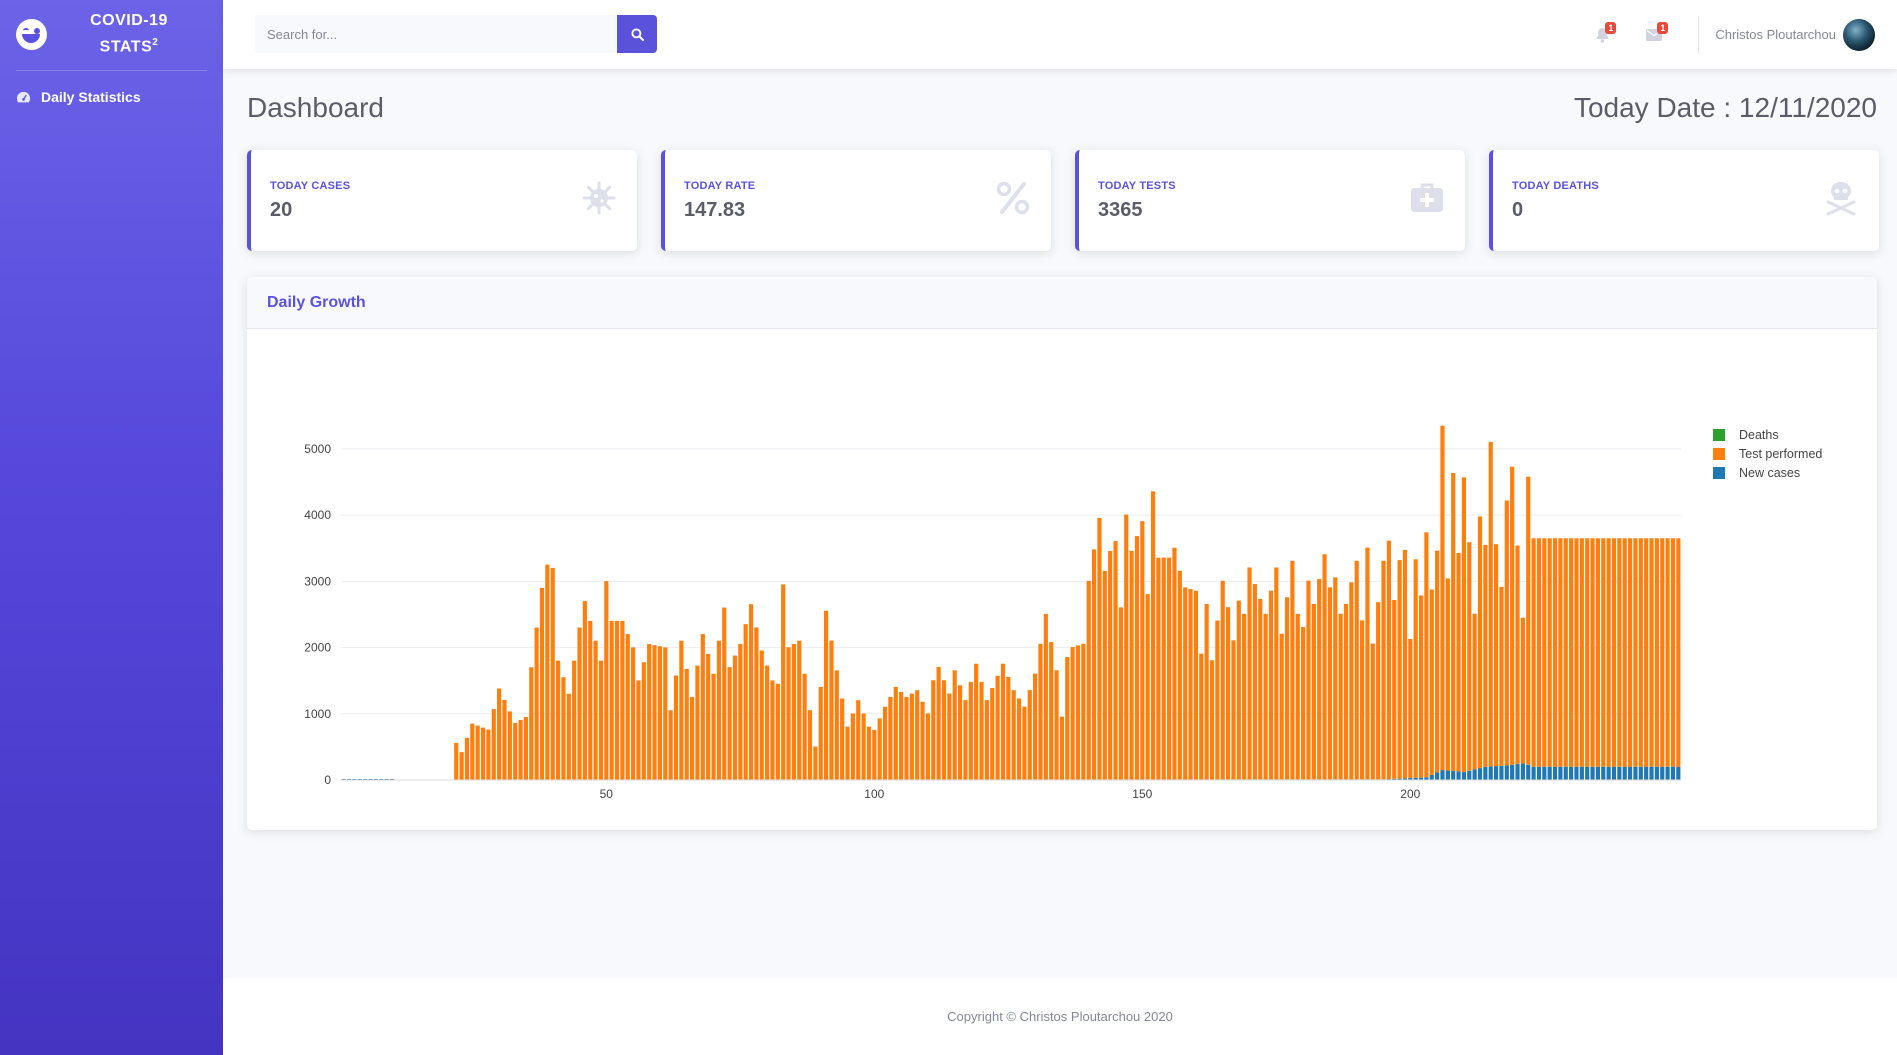  Describe the element at coordinates (1769, 473) in the screenshot. I see `legend-label: New cases` at that location.